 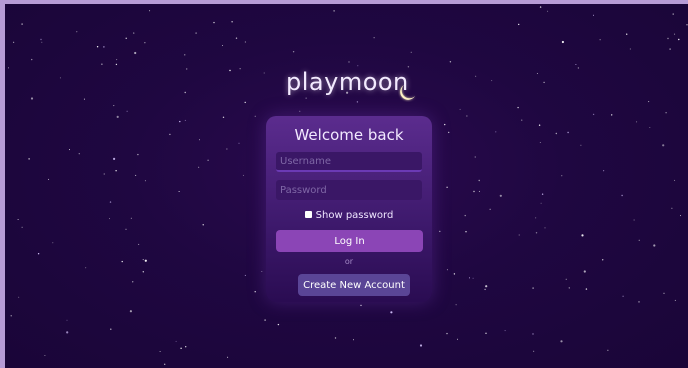 What do you see at coordinates (349, 261) in the screenshot?
I see `or-divider: or` at bounding box center [349, 261].